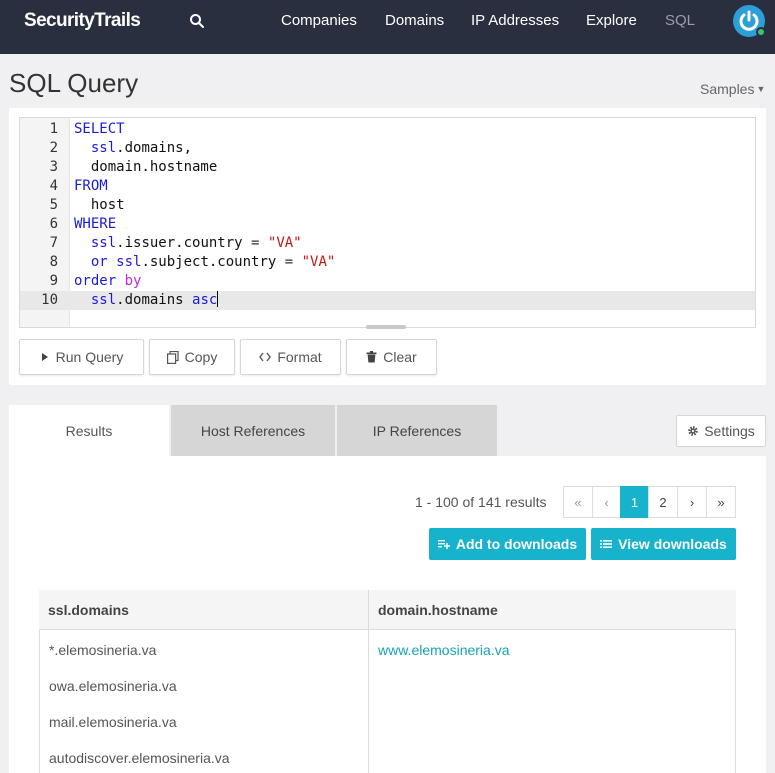 The width and height of the screenshot is (775, 773). I want to click on code-line: 9 order by, so click(387, 281).